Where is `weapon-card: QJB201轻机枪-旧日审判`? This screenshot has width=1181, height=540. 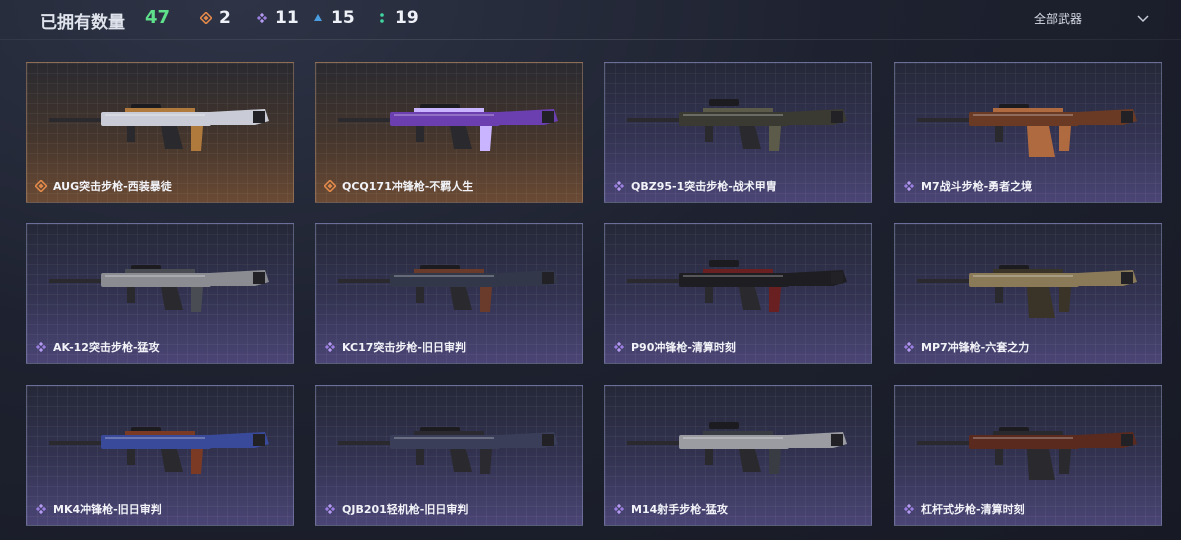
weapon-card: QJB201轻机枪-旧日审判 is located at coordinates (449, 455).